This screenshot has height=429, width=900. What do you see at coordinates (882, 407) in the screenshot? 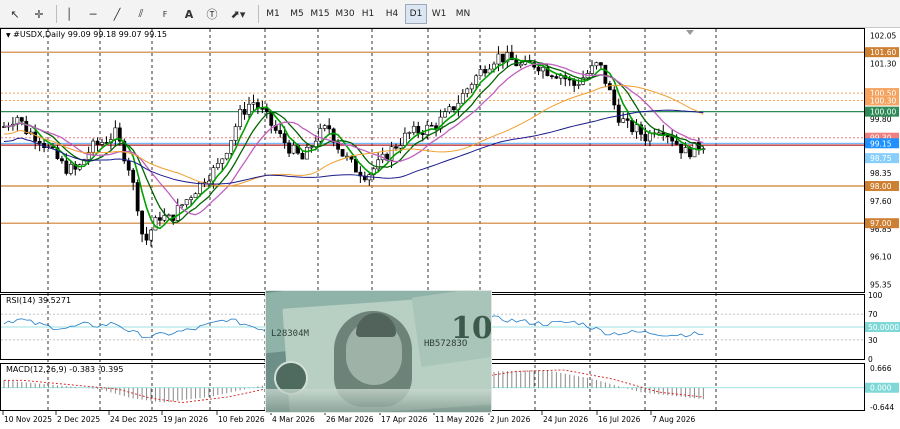
I see `macd-axis-label: -0.644` at bounding box center [882, 407].